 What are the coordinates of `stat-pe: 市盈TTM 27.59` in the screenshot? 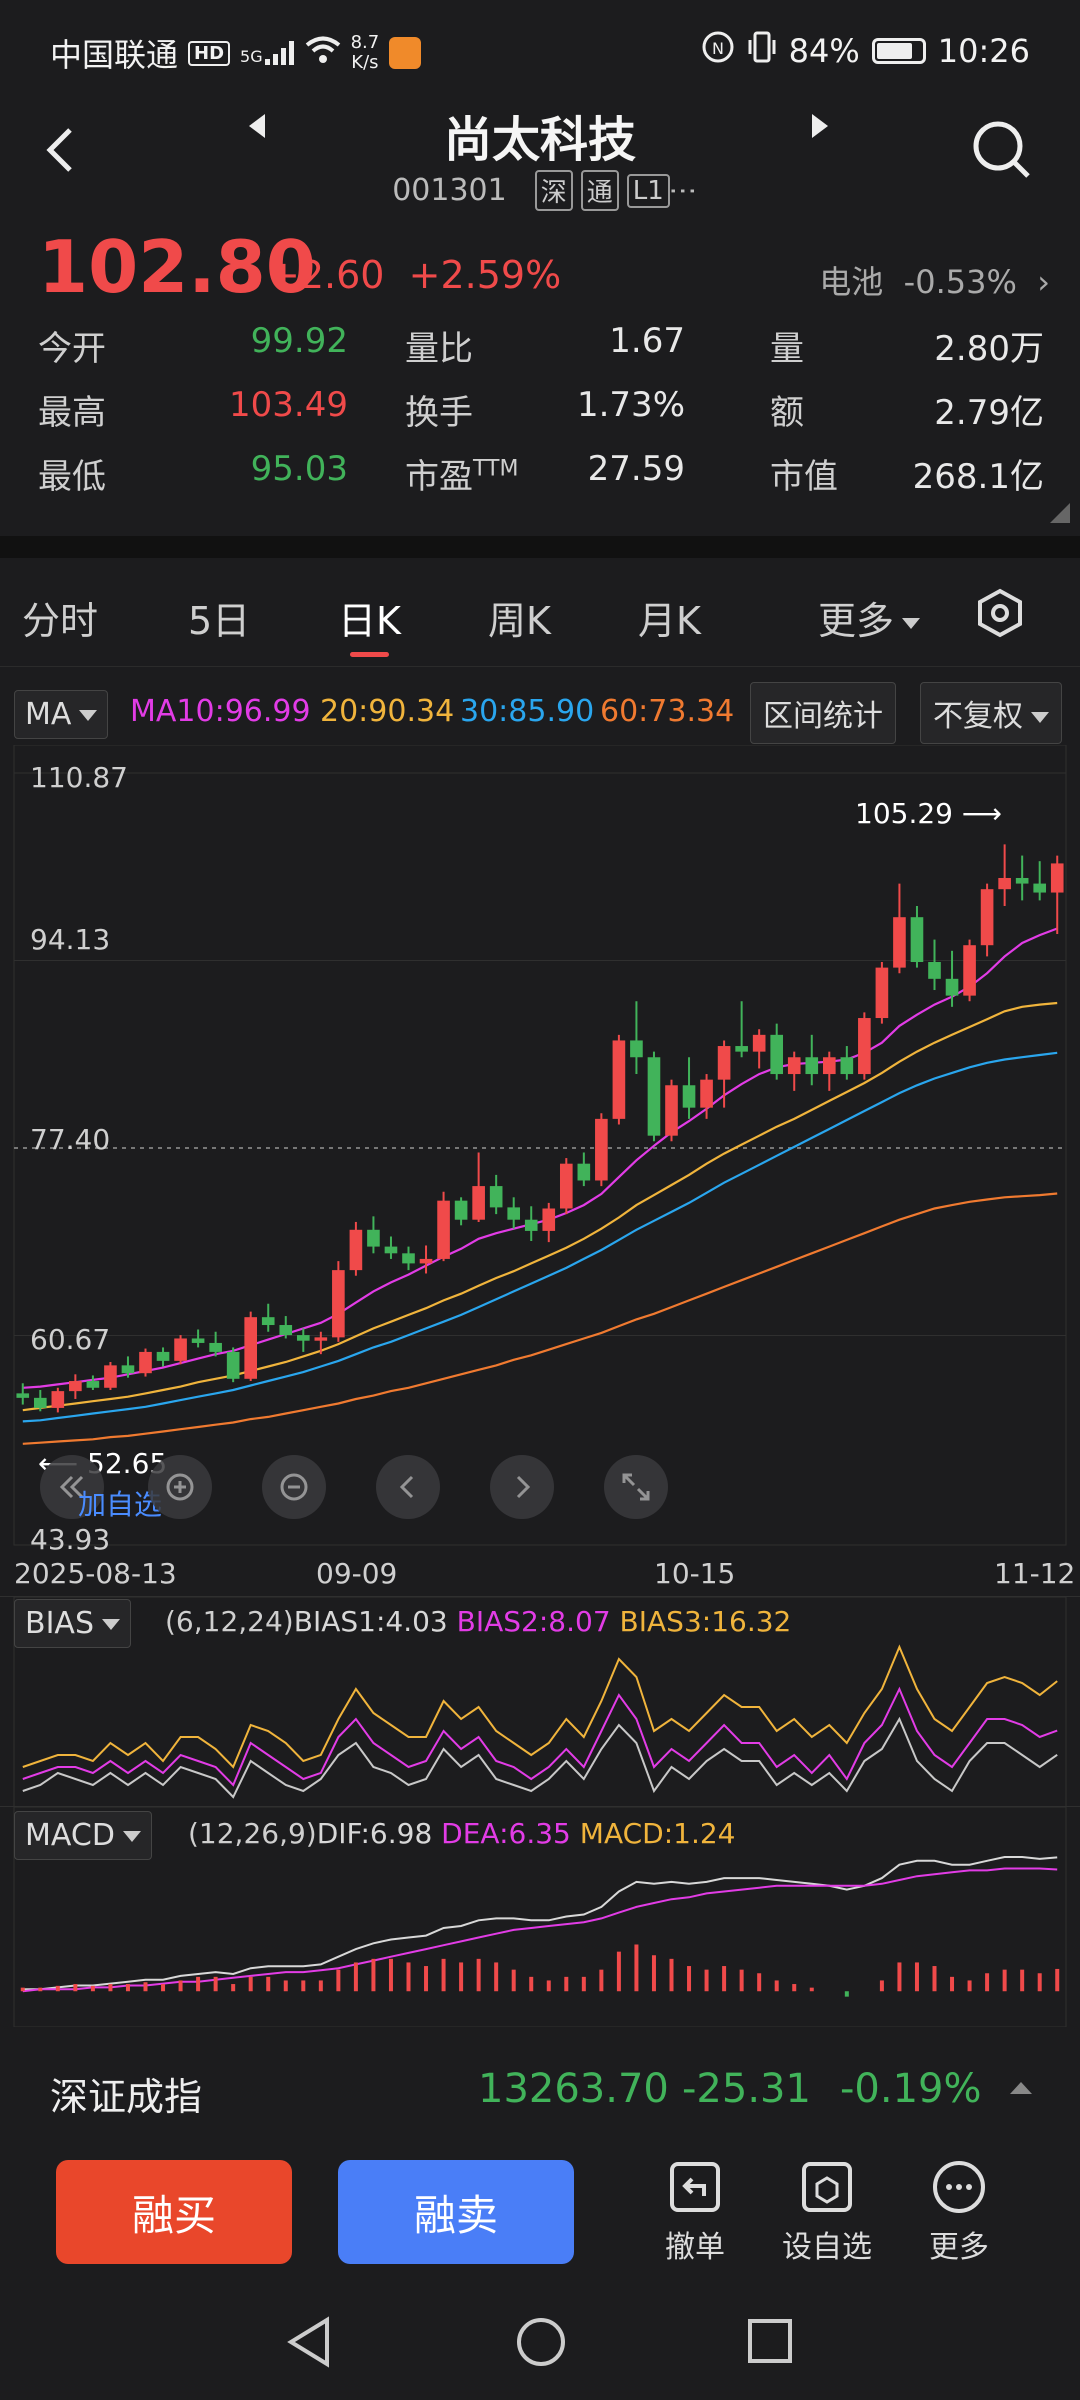 It's located at (545, 473).